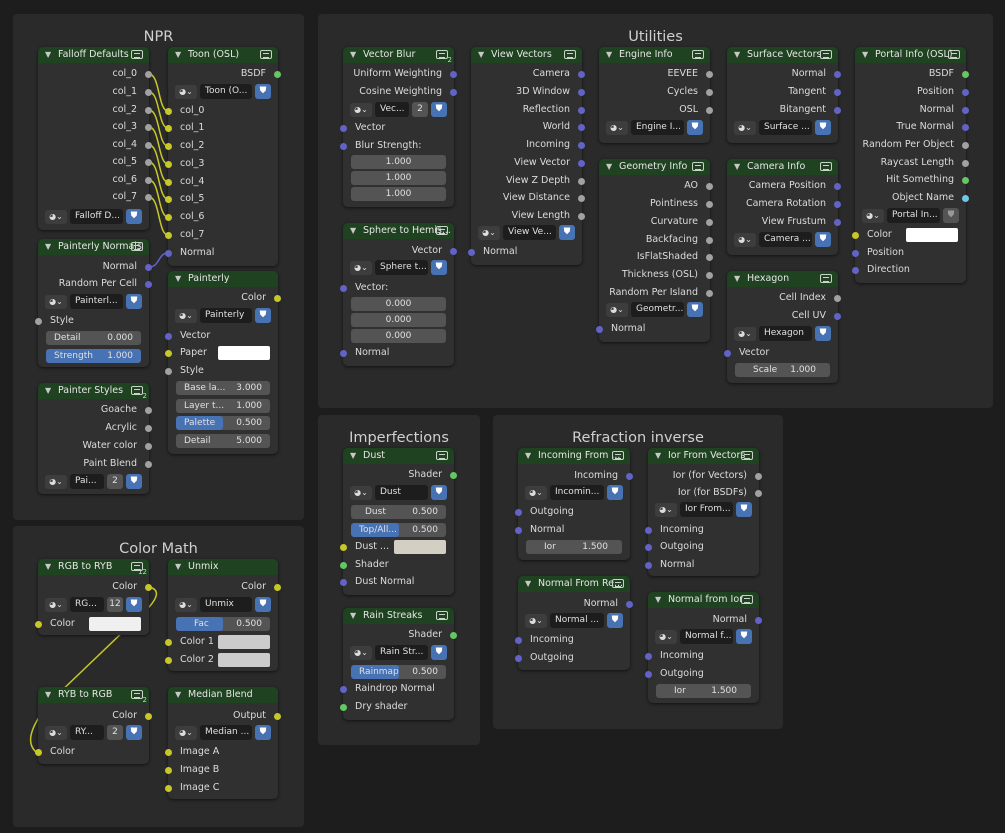 This screenshot has height=833, width=1005. What do you see at coordinates (784, 204) in the screenshot?
I see `output-socket-row: Camera Rotation` at bounding box center [784, 204].